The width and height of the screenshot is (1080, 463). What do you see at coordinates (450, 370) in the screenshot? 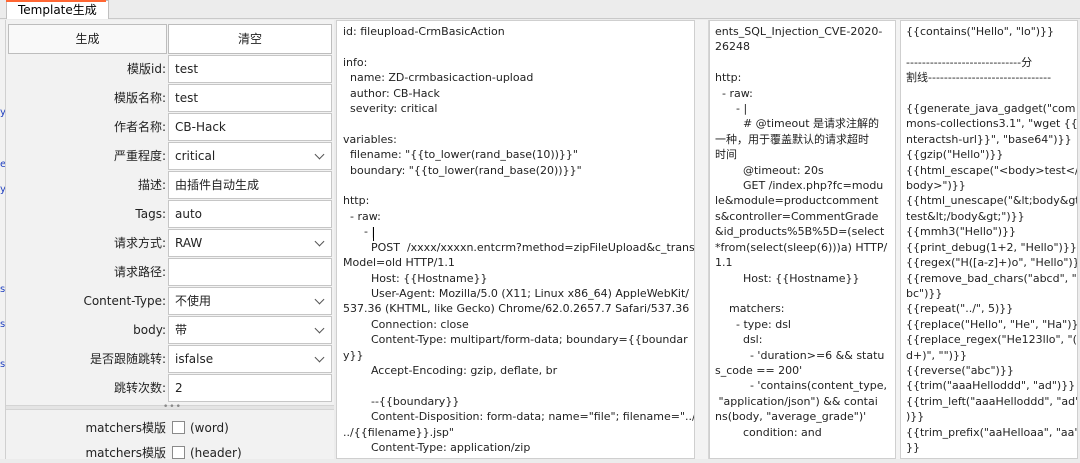
I see `code-line: Accept-Encoding: gzip, deflate, br` at bounding box center [450, 370].